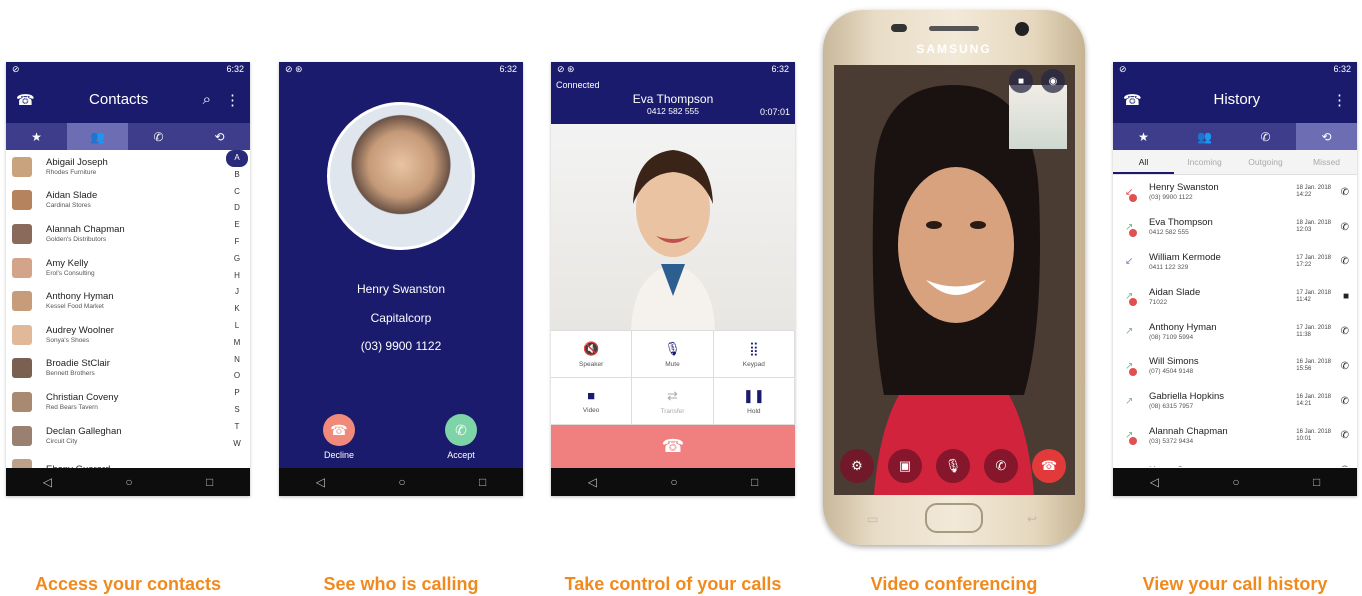  Describe the element at coordinates (128, 335) in the screenshot. I see `contact-row: Audrey Woolner Sonya's Shoes` at that location.